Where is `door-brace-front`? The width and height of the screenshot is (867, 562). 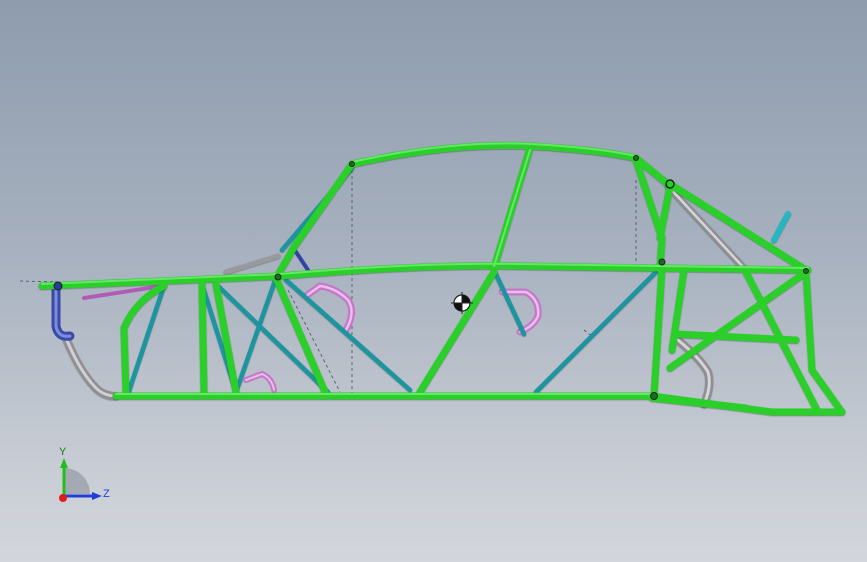 door-brace-front is located at coordinates (457, 332).